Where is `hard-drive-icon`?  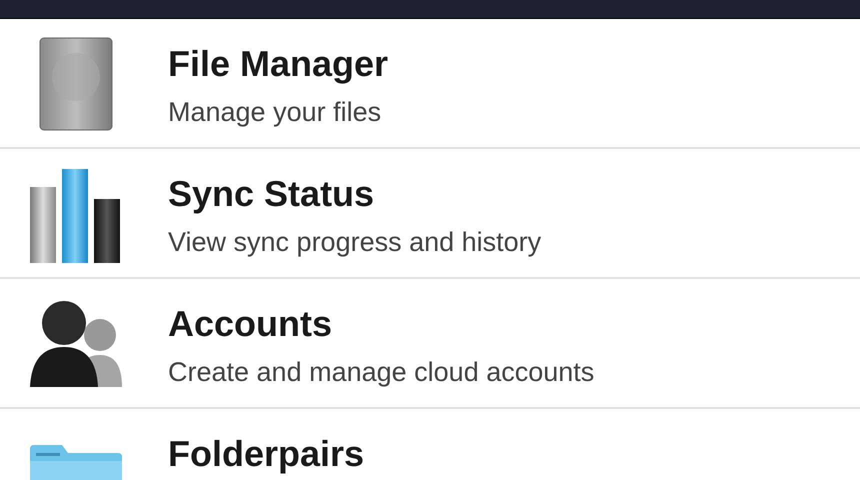
hard-drive-icon is located at coordinates (76, 84).